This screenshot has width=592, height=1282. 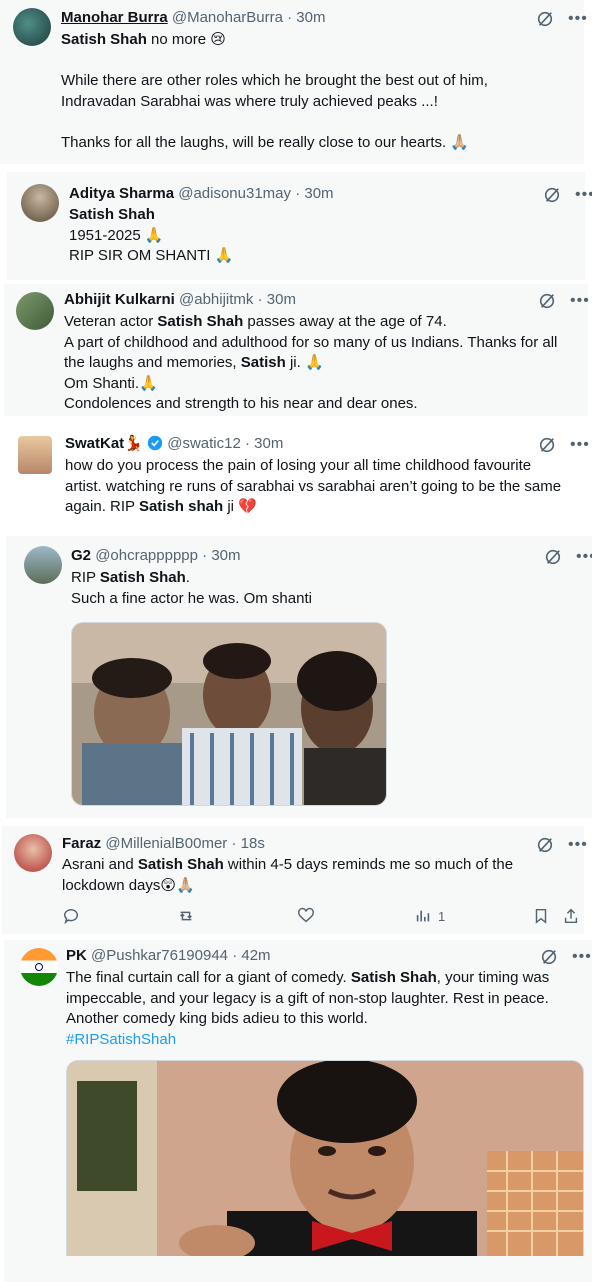 What do you see at coordinates (166, 843) in the screenshot?
I see `author-handle: @MillenialB00mer` at bounding box center [166, 843].